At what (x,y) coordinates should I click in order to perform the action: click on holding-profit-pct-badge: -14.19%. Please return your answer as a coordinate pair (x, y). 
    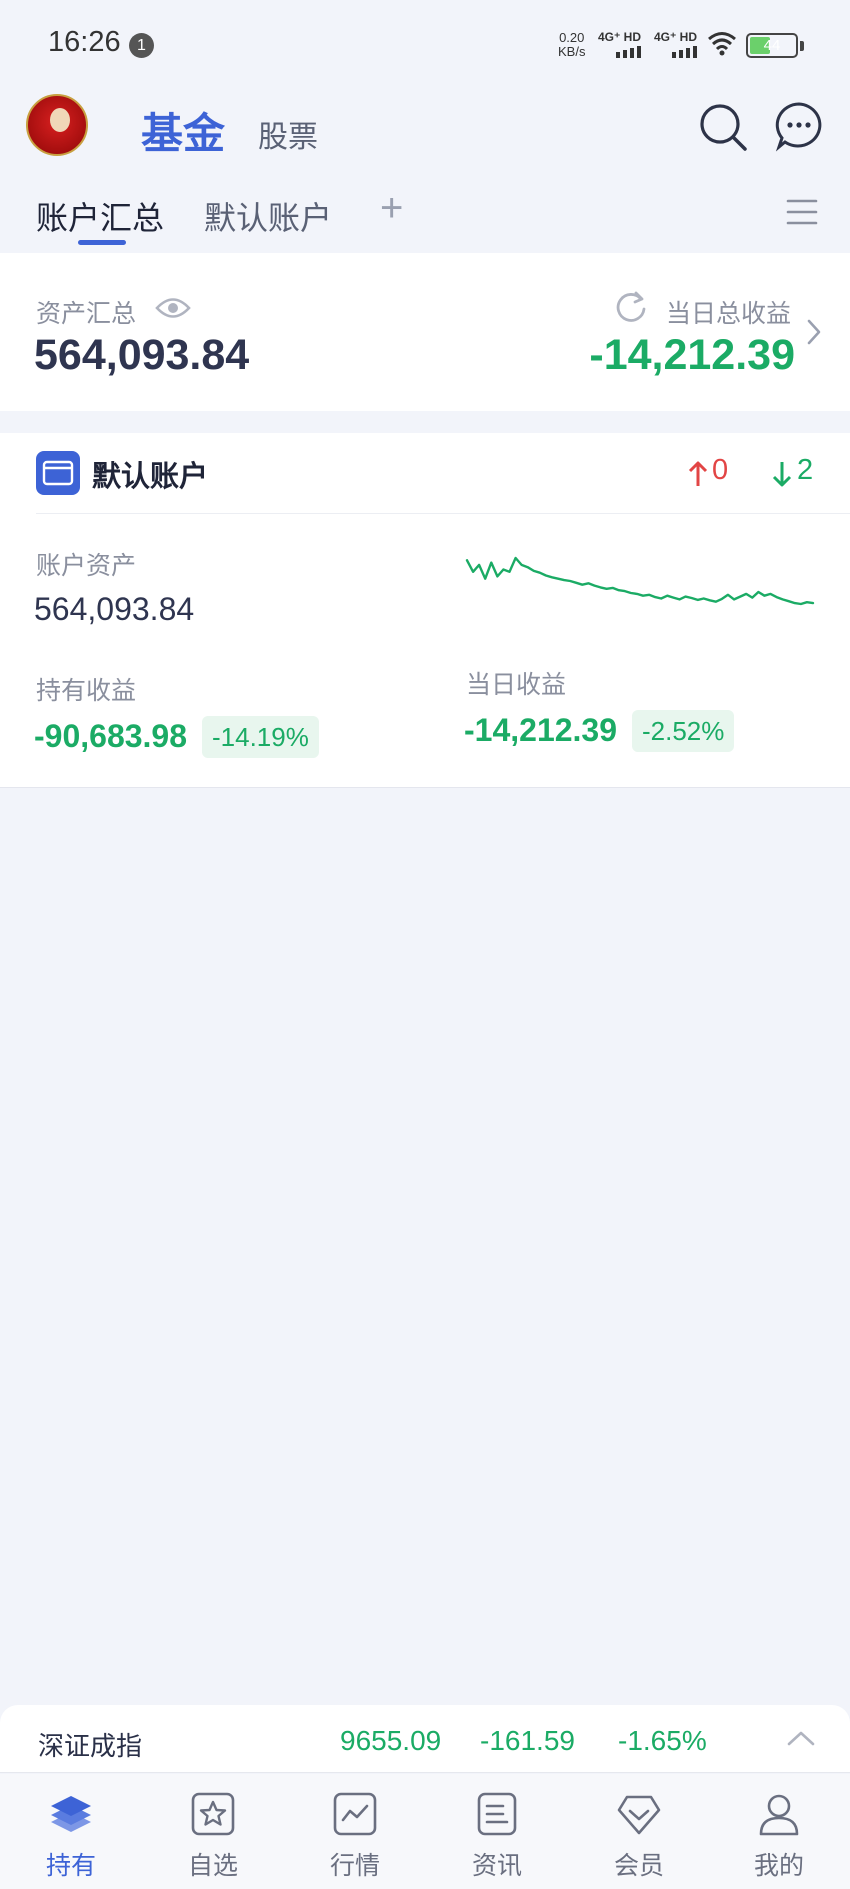
    Looking at the image, I should click on (260, 737).